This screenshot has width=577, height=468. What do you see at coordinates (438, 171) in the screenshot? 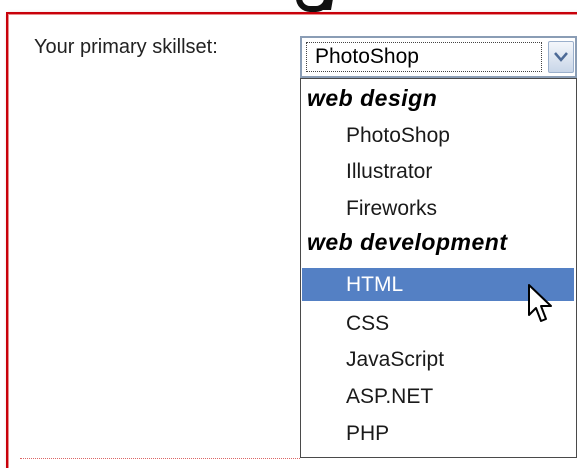
I see `option-illustrator: Illustrator` at bounding box center [438, 171].